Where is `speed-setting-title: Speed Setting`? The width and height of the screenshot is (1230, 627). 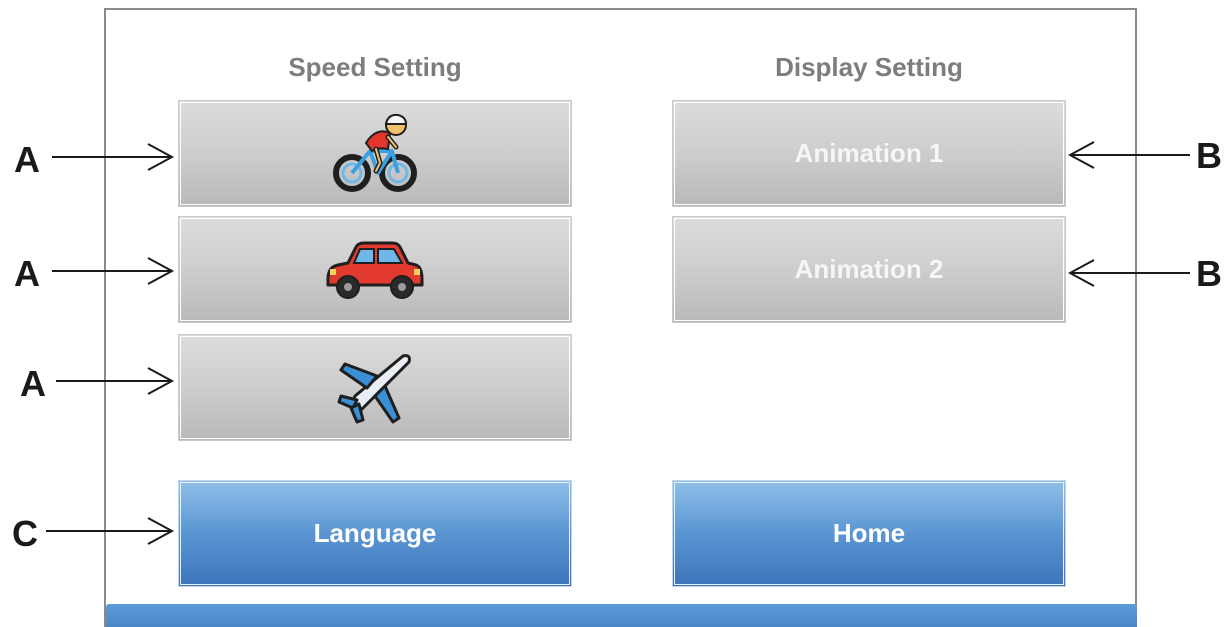 speed-setting-title: Speed Setting is located at coordinates (375, 67).